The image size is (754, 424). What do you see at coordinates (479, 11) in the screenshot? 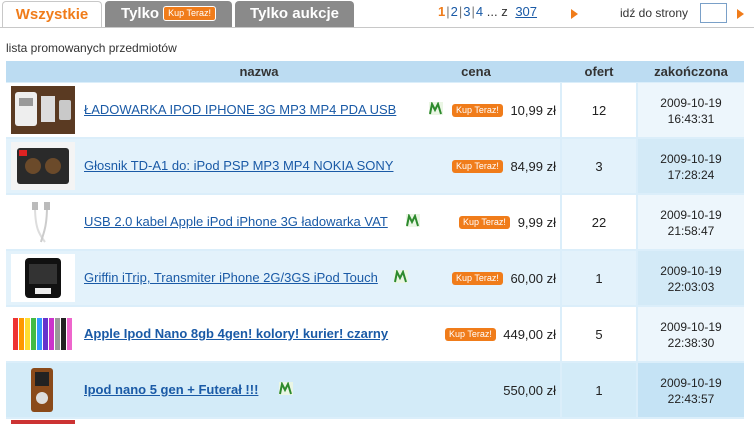
I see `page-link-4: 4` at bounding box center [479, 11].